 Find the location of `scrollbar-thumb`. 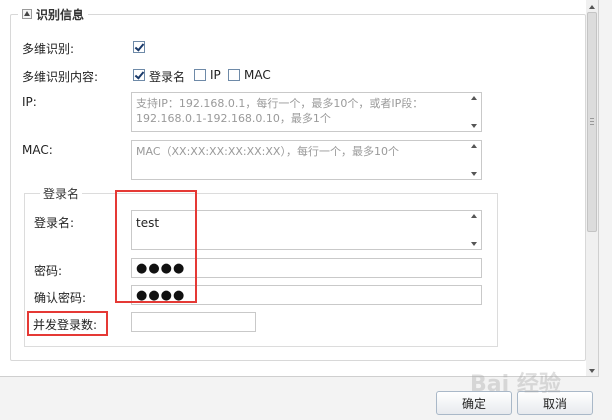

scrollbar-thumb is located at coordinates (592, 122).